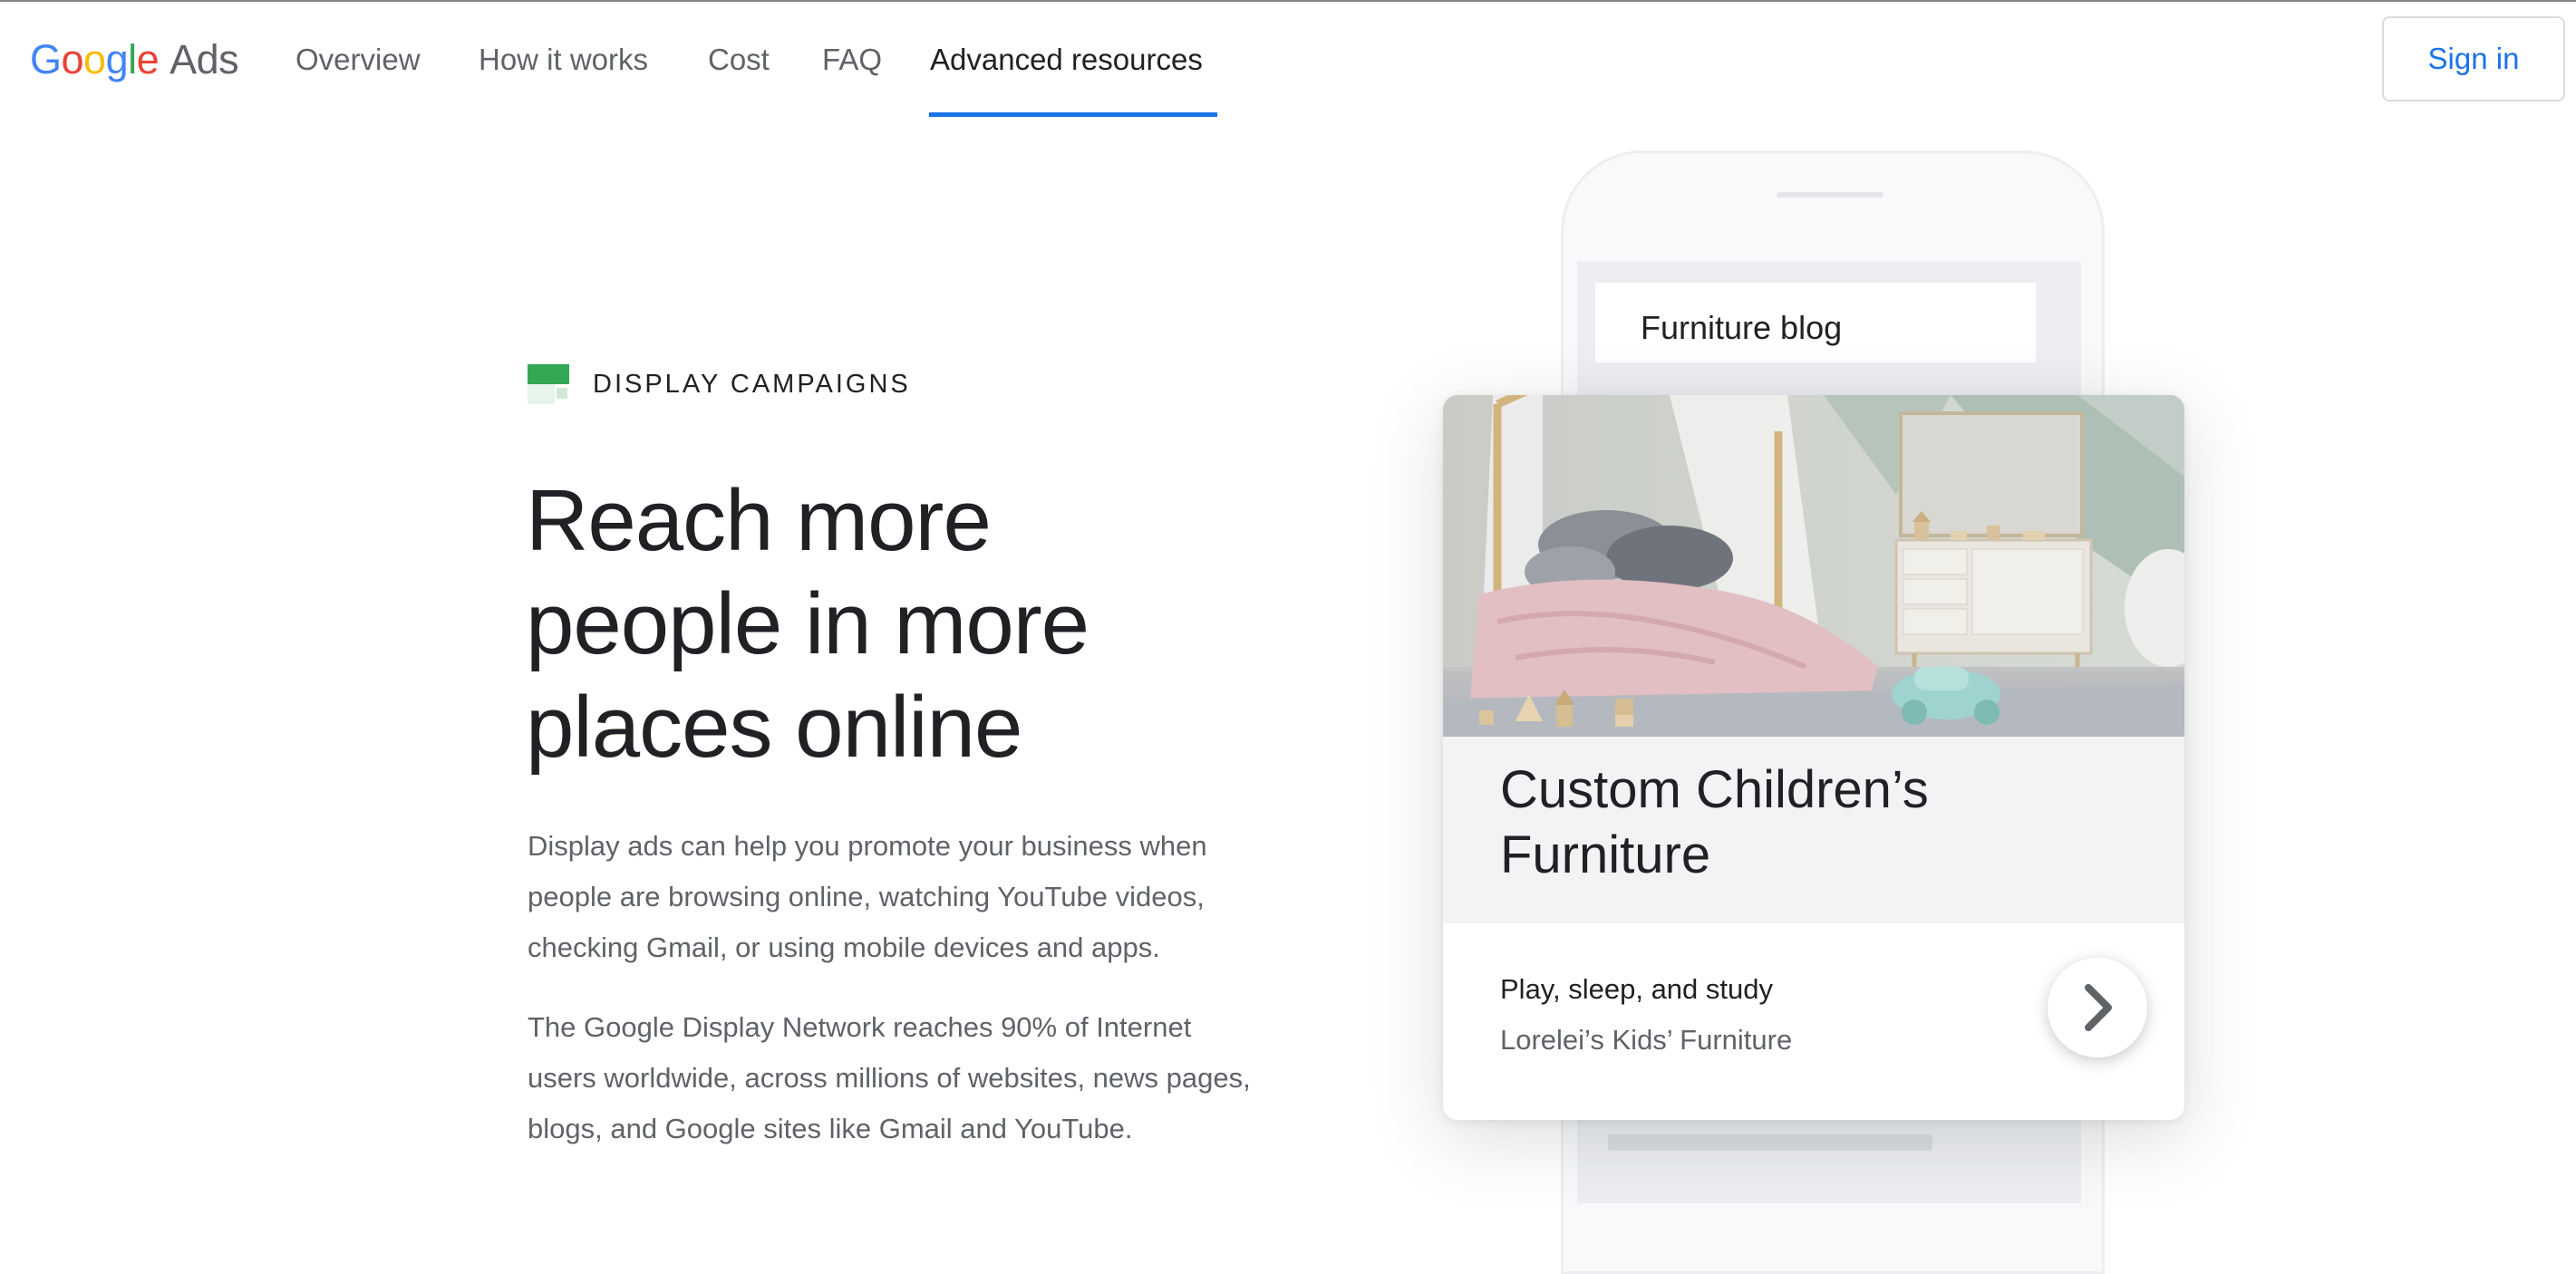 The height and width of the screenshot is (1274, 2576). Describe the element at coordinates (807, 623) in the screenshot. I see `headline-line: people in more` at that location.